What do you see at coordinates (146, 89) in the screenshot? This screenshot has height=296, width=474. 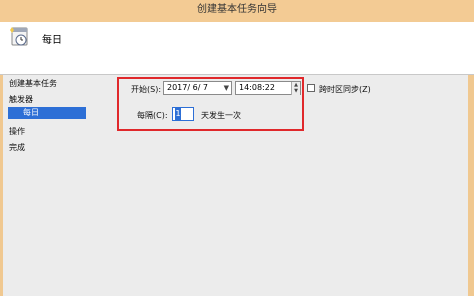 I see `start-label: 开始(S):` at bounding box center [146, 89].